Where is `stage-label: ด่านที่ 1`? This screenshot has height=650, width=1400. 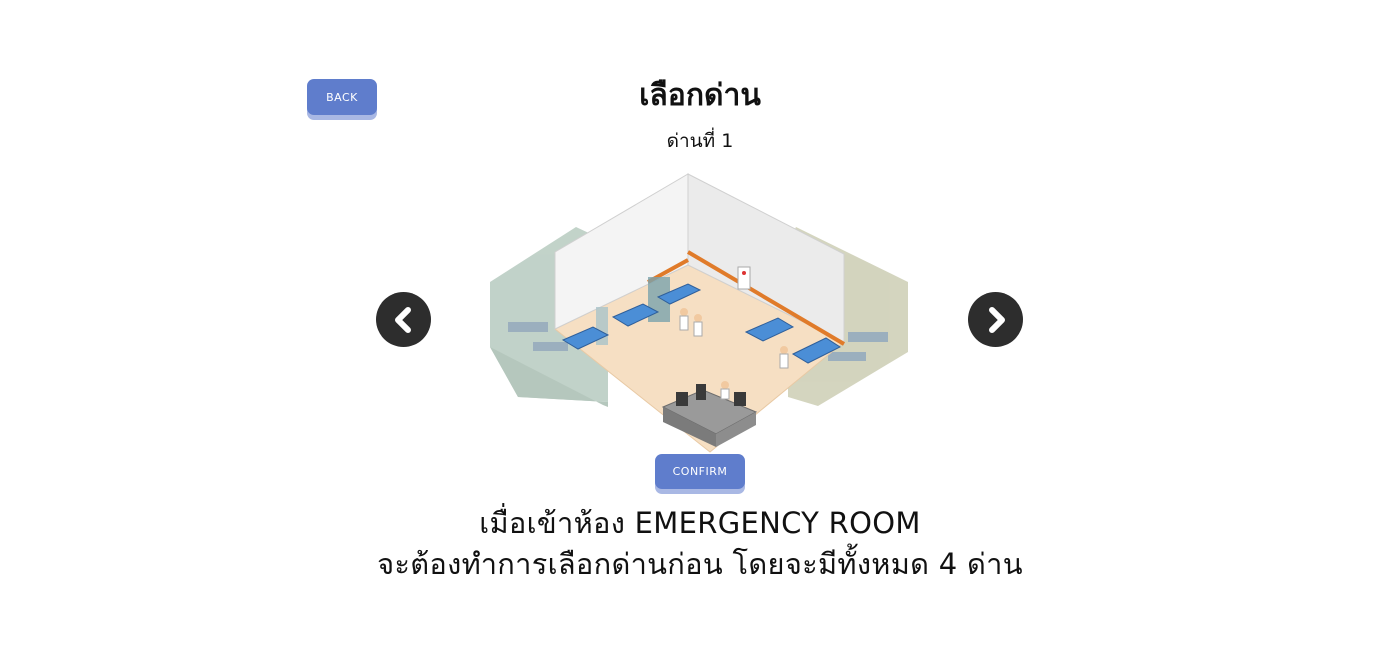 stage-label: ด่านที่ 1 is located at coordinates (700, 141).